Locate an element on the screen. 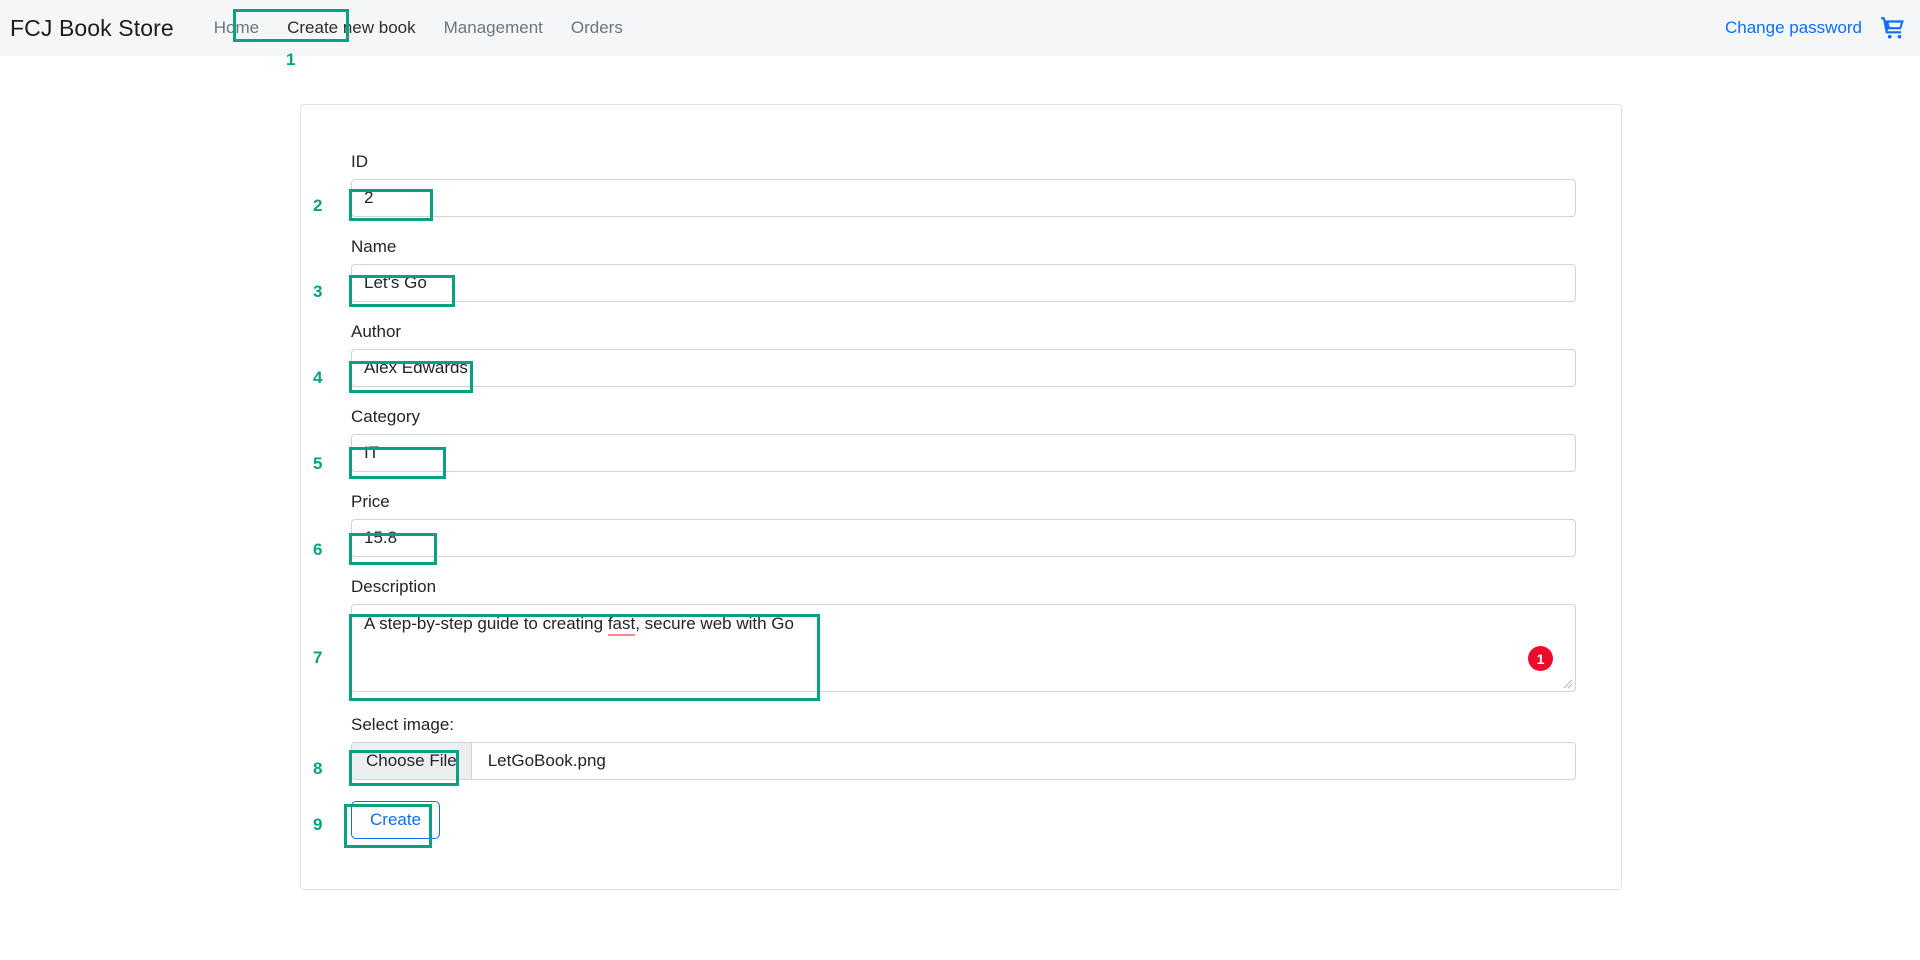  description-misspelled-word: fast is located at coordinates (621, 625).